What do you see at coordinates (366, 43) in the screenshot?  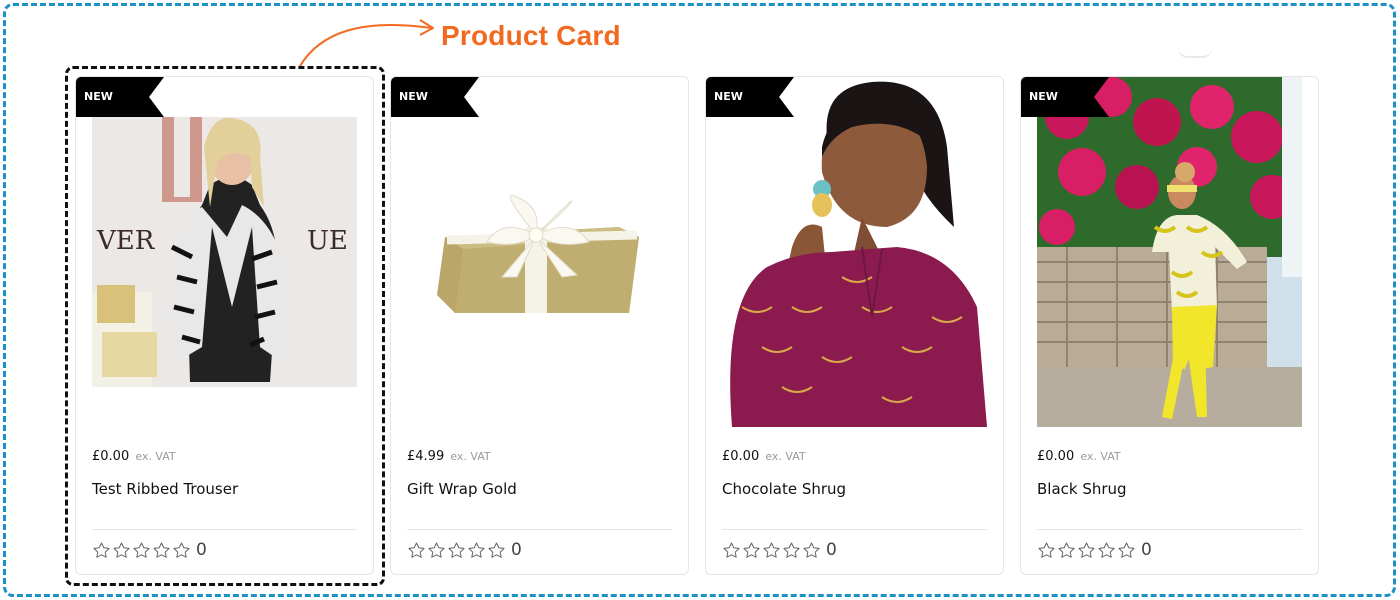 I see `annotation-arrow-icon` at bounding box center [366, 43].